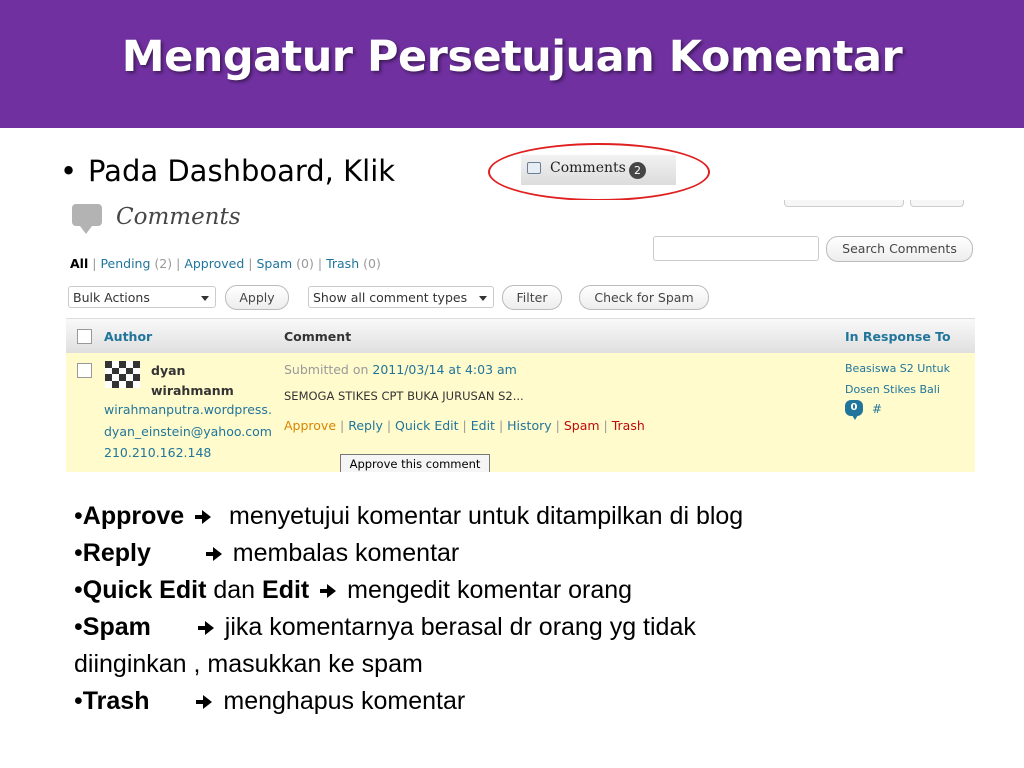 Image resolution: width=1024 pixels, height=768 pixels. I want to click on filter-trash: Trash, so click(342, 263).